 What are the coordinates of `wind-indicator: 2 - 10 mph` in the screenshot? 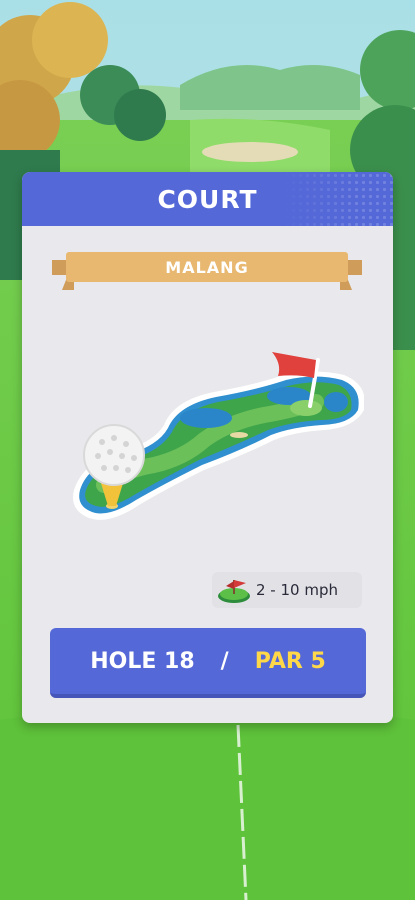 It's located at (287, 590).